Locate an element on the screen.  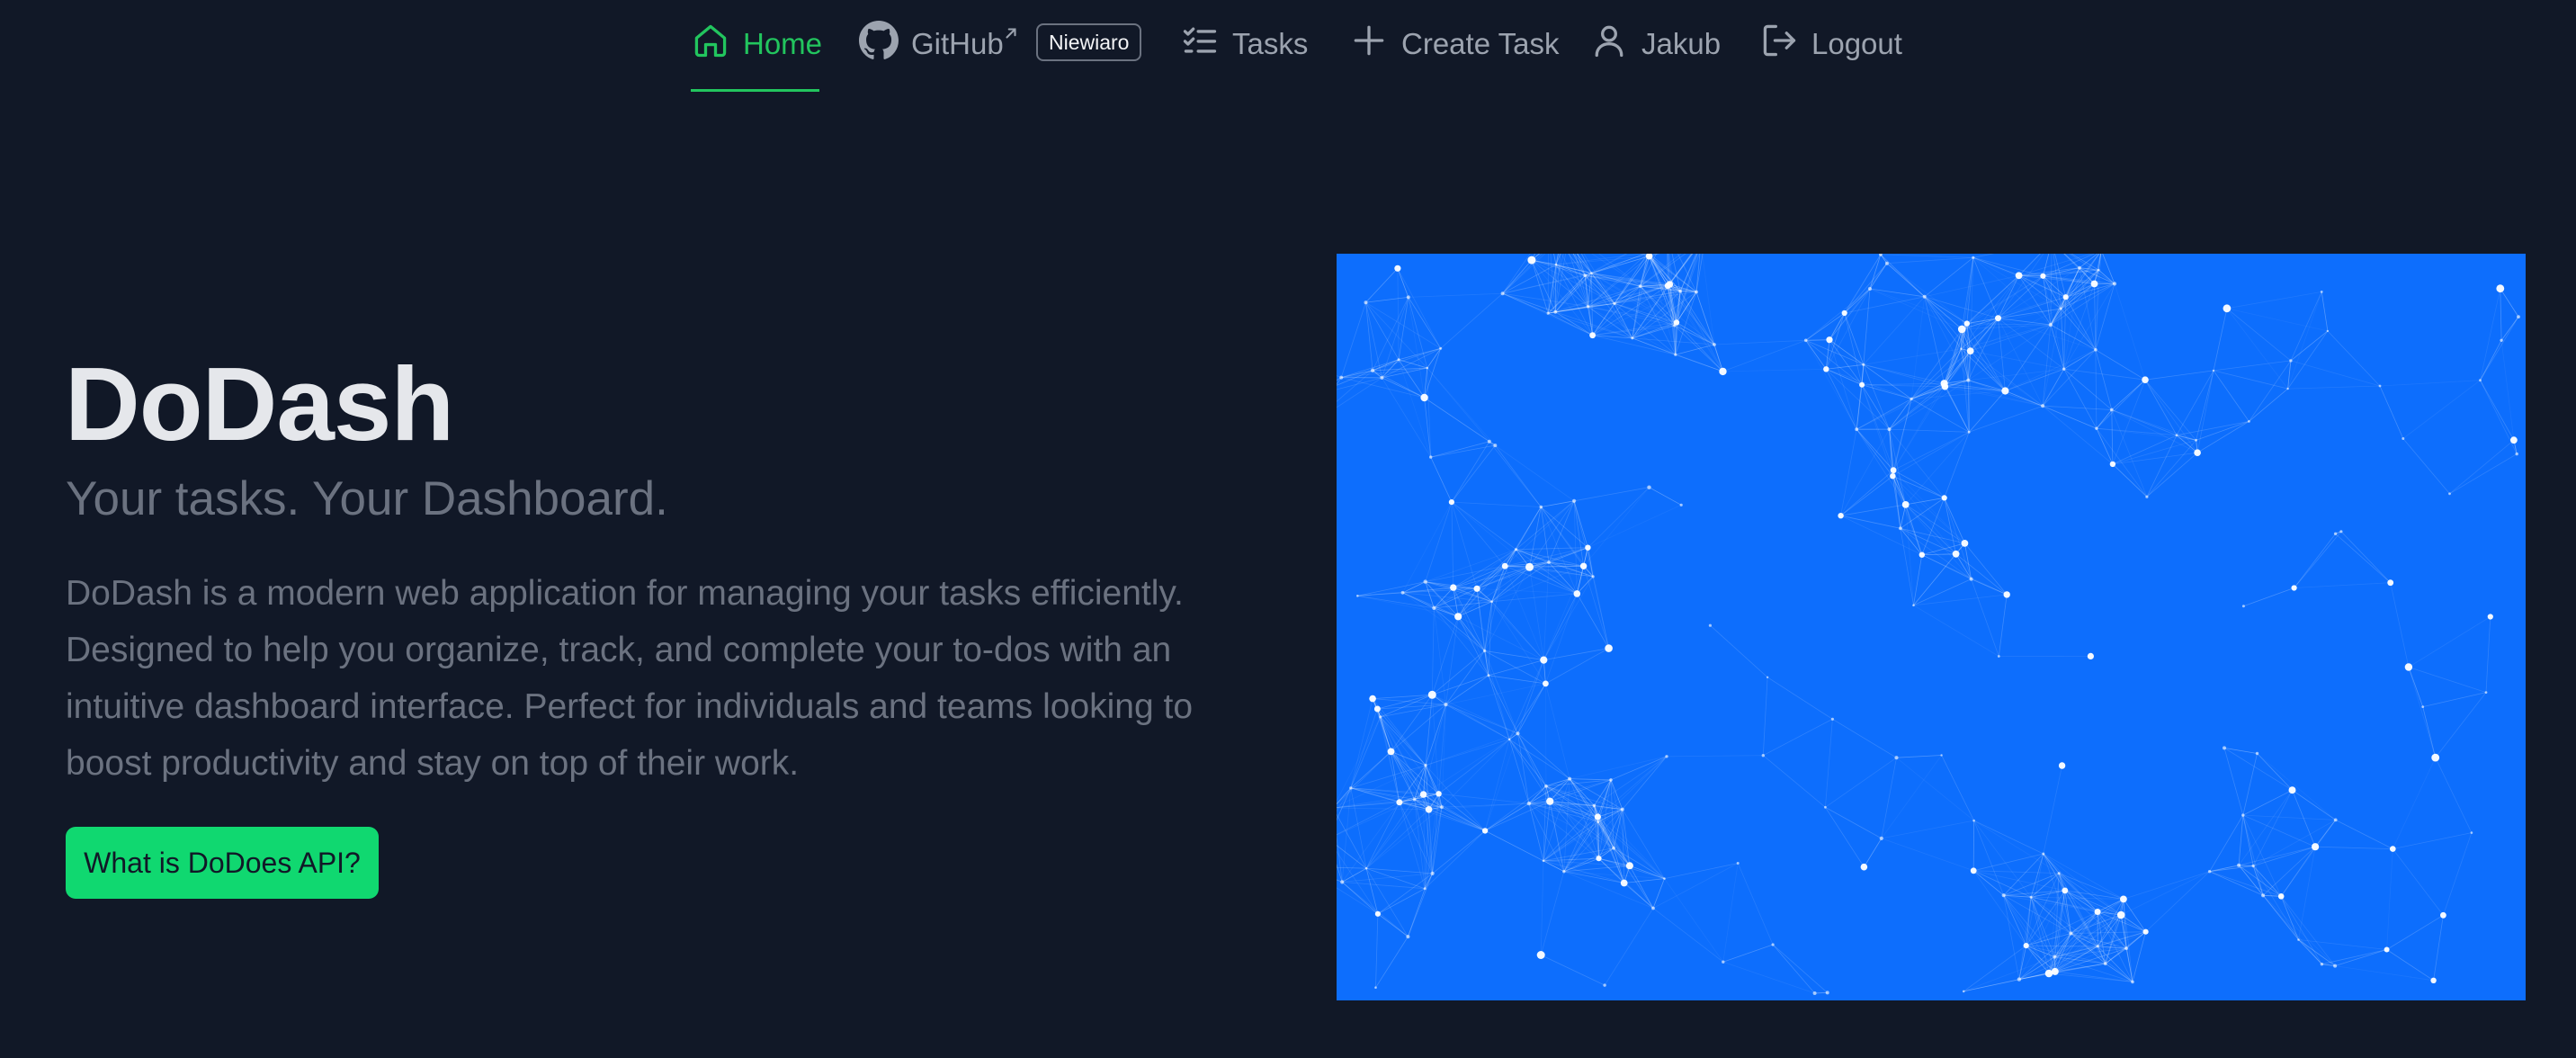
tasks-icon is located at coordinates (1206, 44).